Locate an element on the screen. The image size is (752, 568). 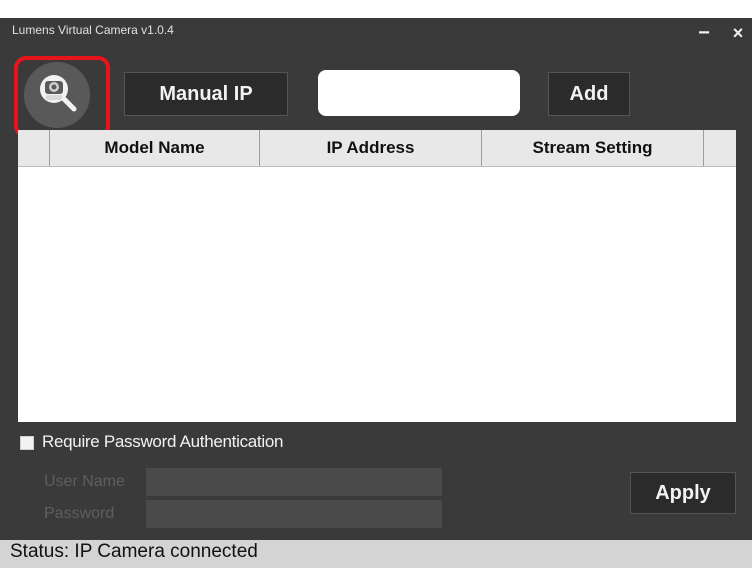
ip-address-input is located at coordinates (419, 93).